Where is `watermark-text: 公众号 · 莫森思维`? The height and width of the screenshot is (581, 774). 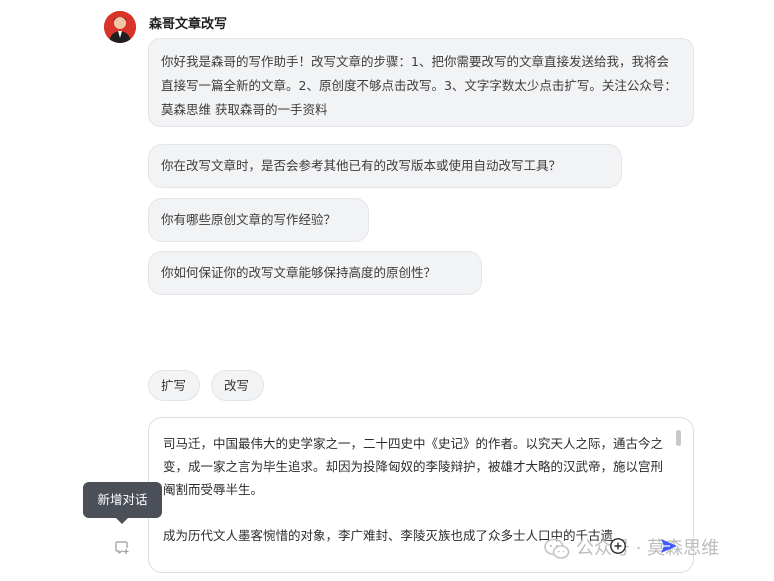 watermark-text: 公众号 · 莫森思维 is located at coordinates (648, 548).